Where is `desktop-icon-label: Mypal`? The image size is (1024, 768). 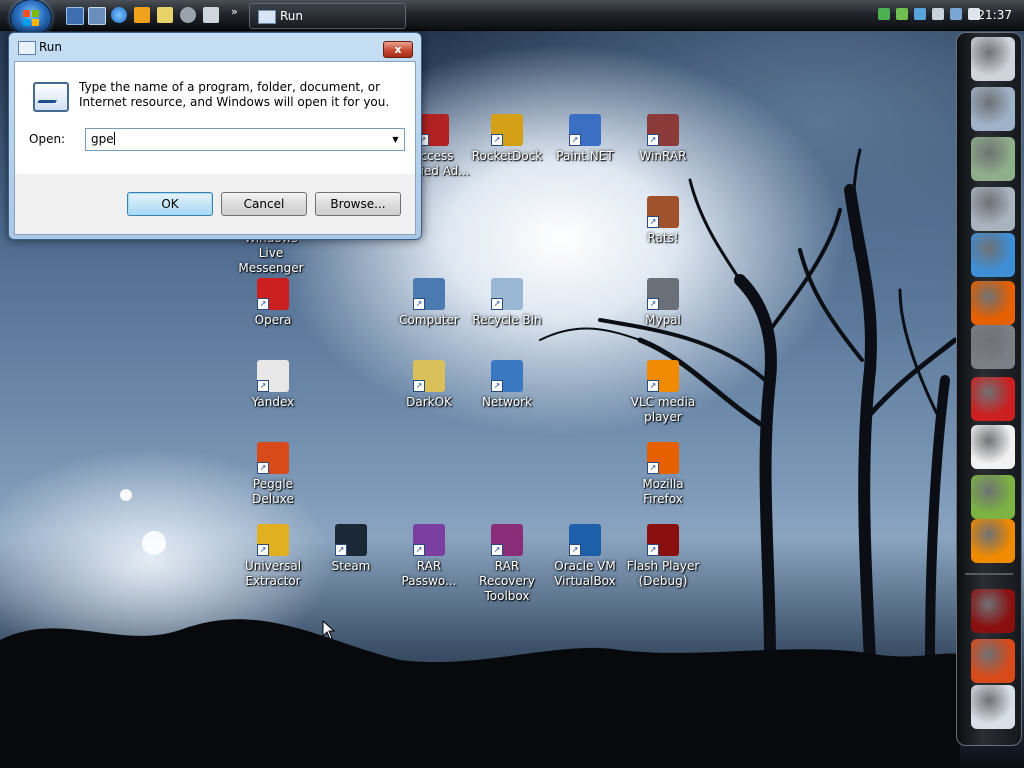
desktop-icon-label: Mypal is located at coordinates (663, 320).